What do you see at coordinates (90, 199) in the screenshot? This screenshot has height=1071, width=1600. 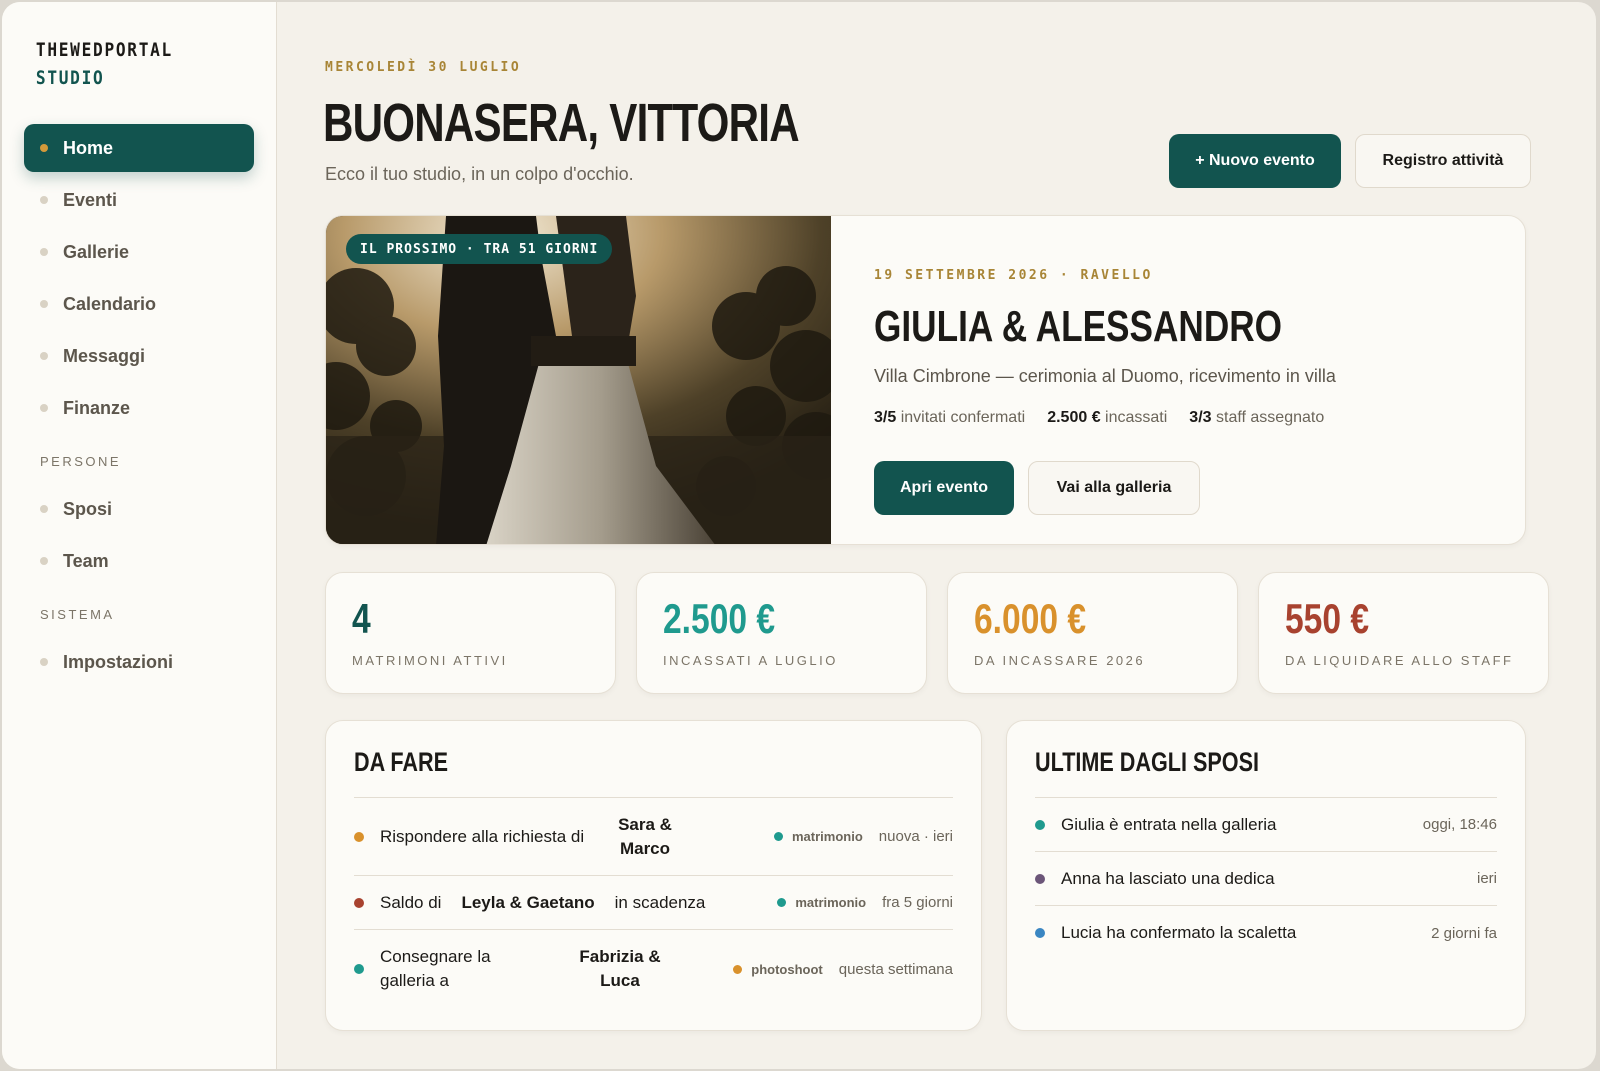 I see `sidebar-item-label: Eventi` at bounding box center [90, 199].